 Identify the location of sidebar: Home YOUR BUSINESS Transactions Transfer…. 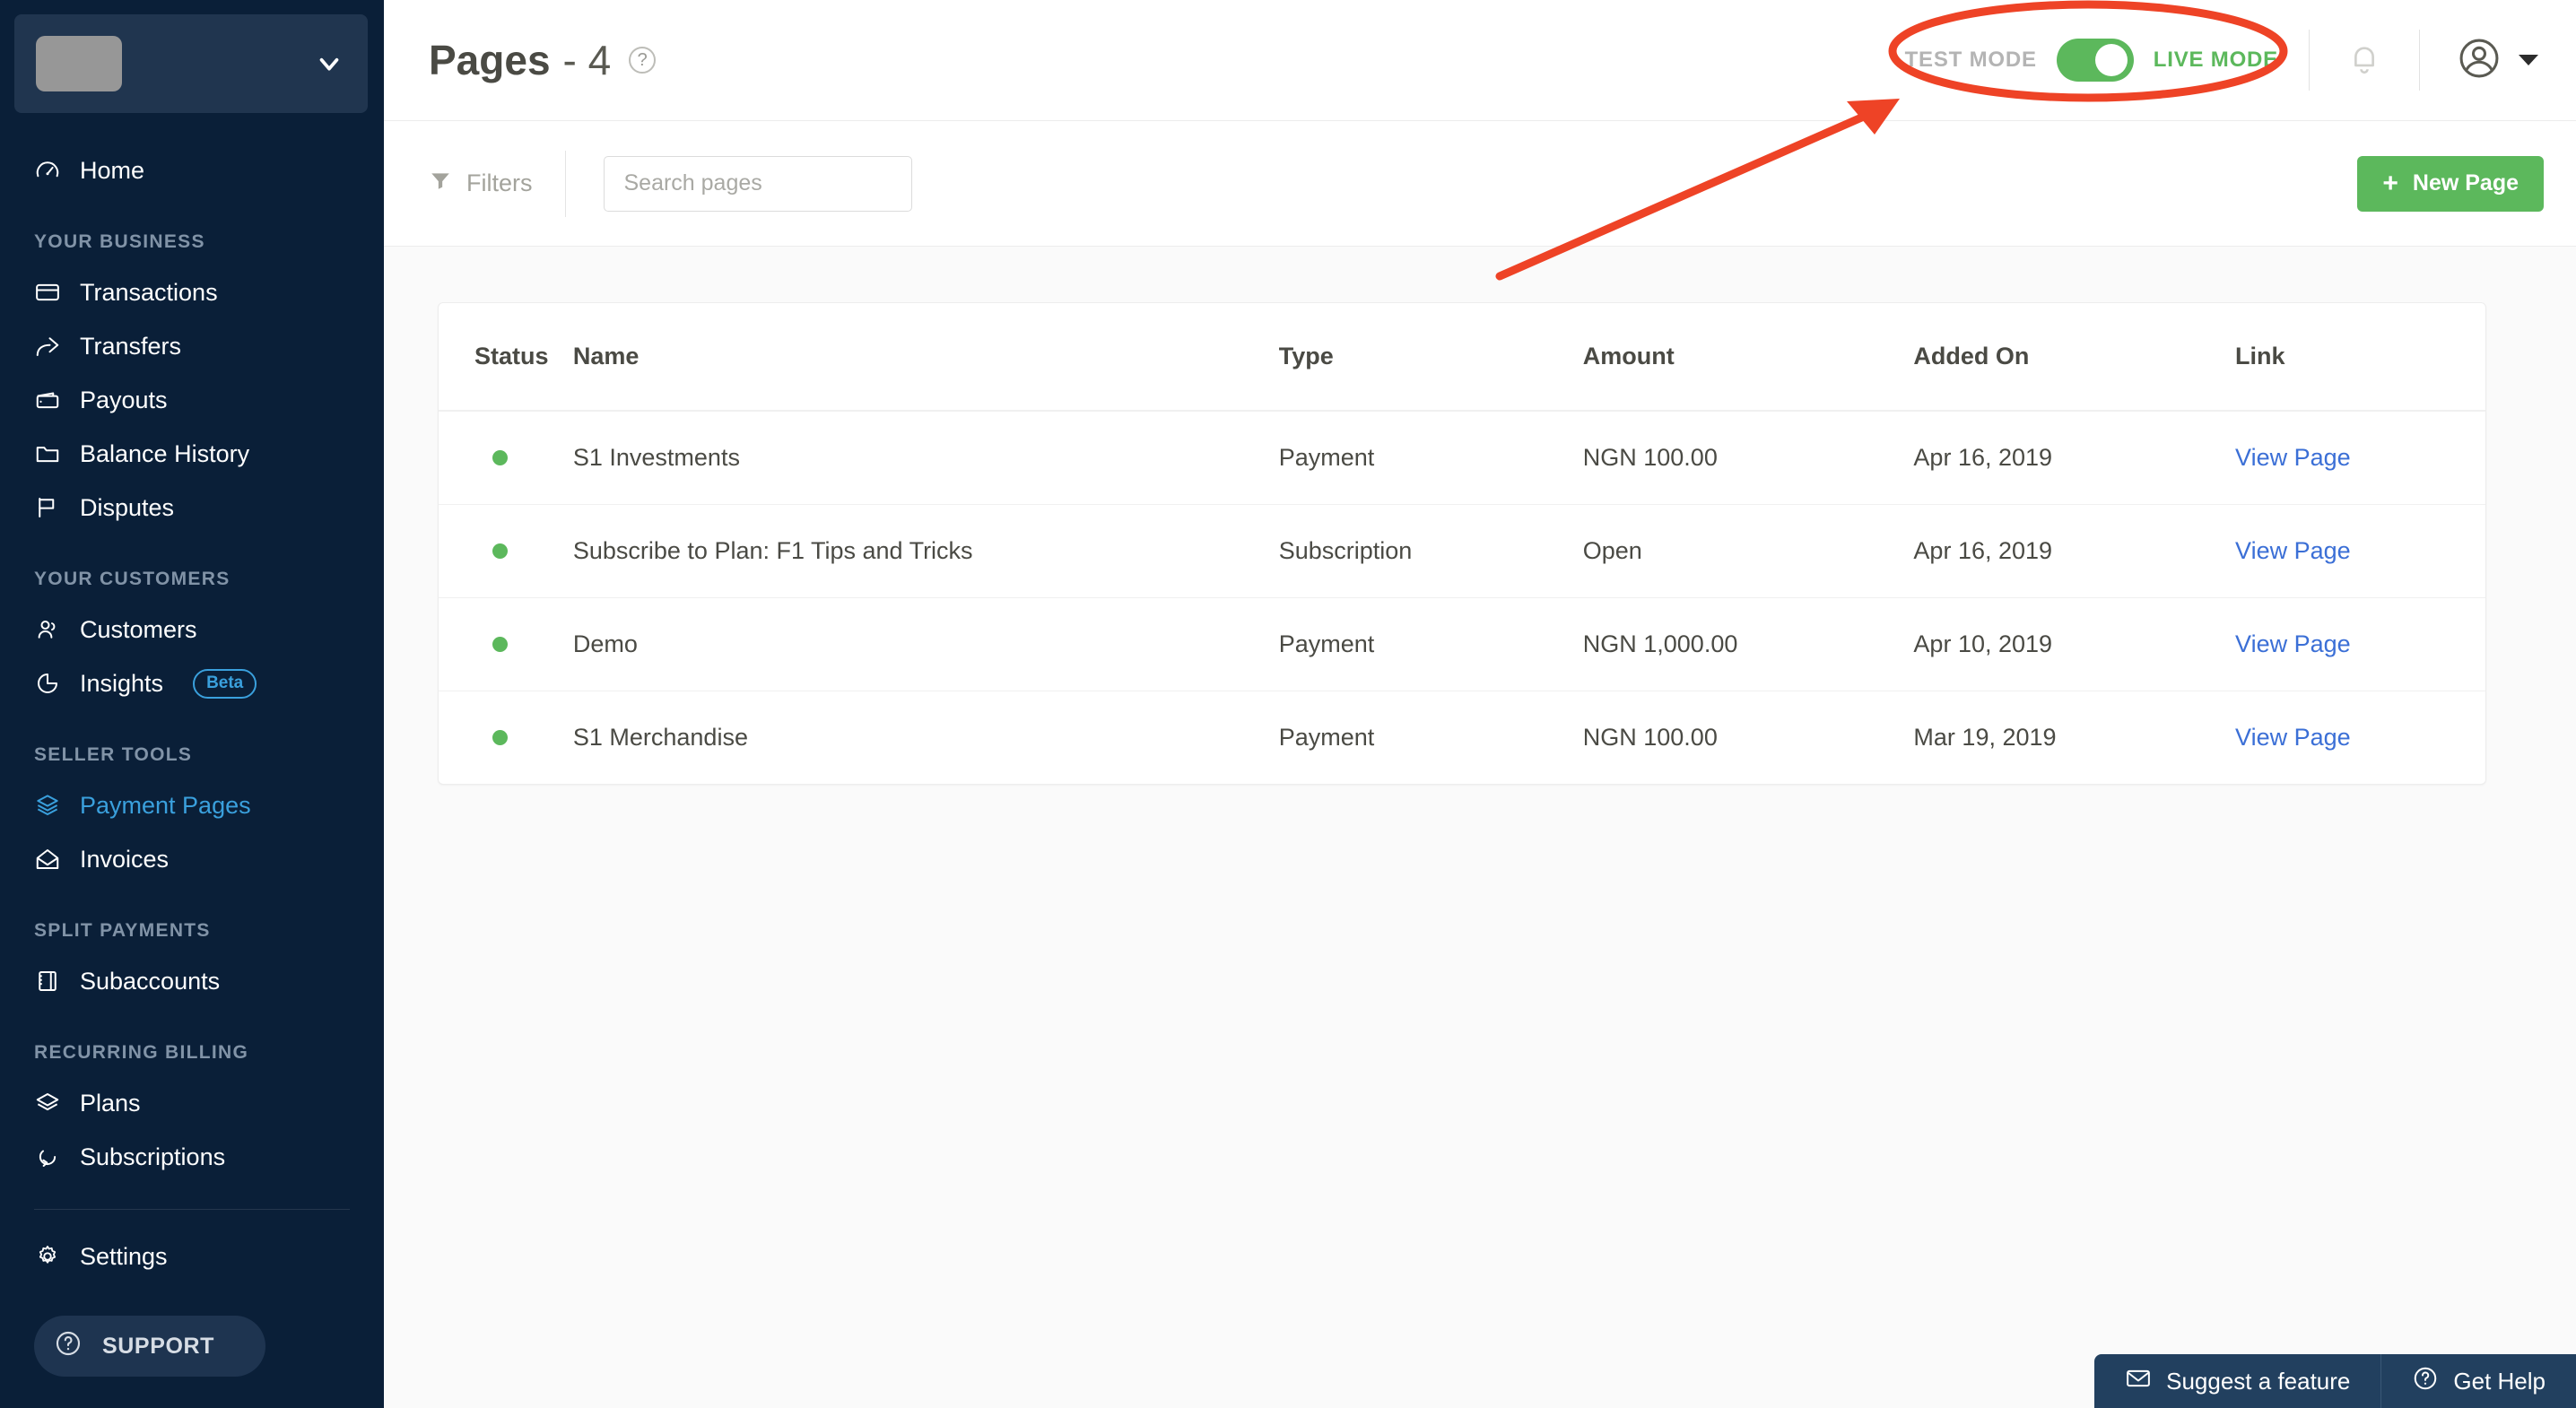
(192, 704).